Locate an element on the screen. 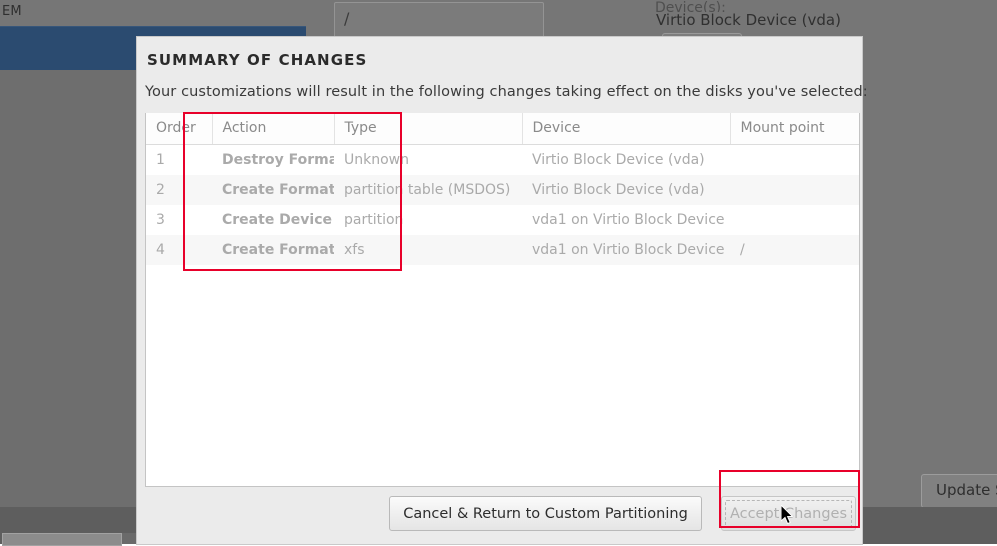 The height and width of the screenshot is (546, 997). cell-type: partition is located at coordinates (428, 220).